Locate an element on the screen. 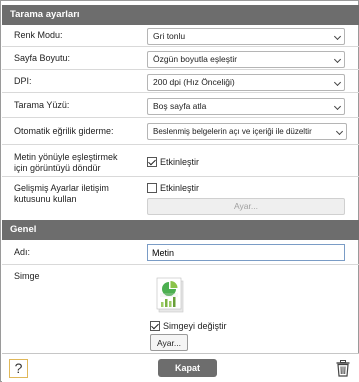  page-size-row: Sayfa Boyutu: Özgün boyutla eşleştir is located at coordinates (180, 59).